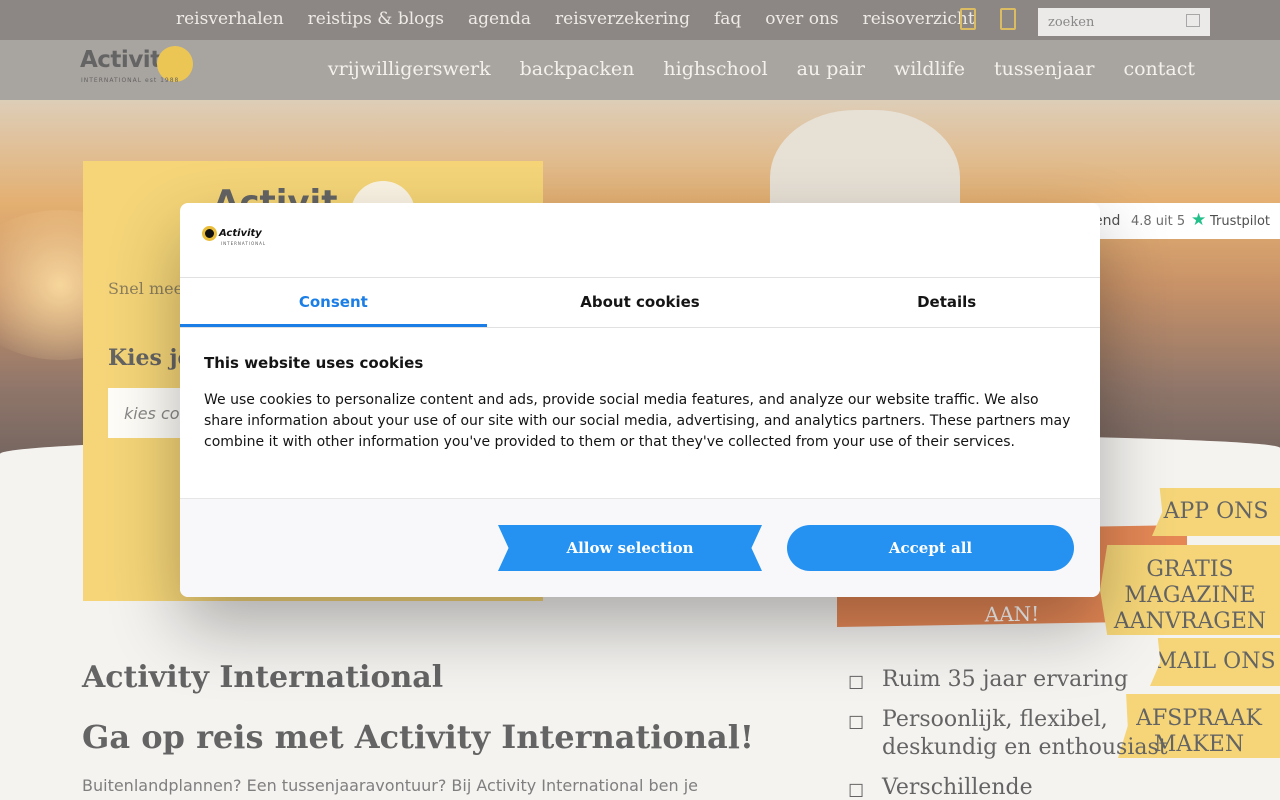 The width and height of the screenshot is (1280, 800). I want to click on accept-all-button: Accept all, so click(930, 548).